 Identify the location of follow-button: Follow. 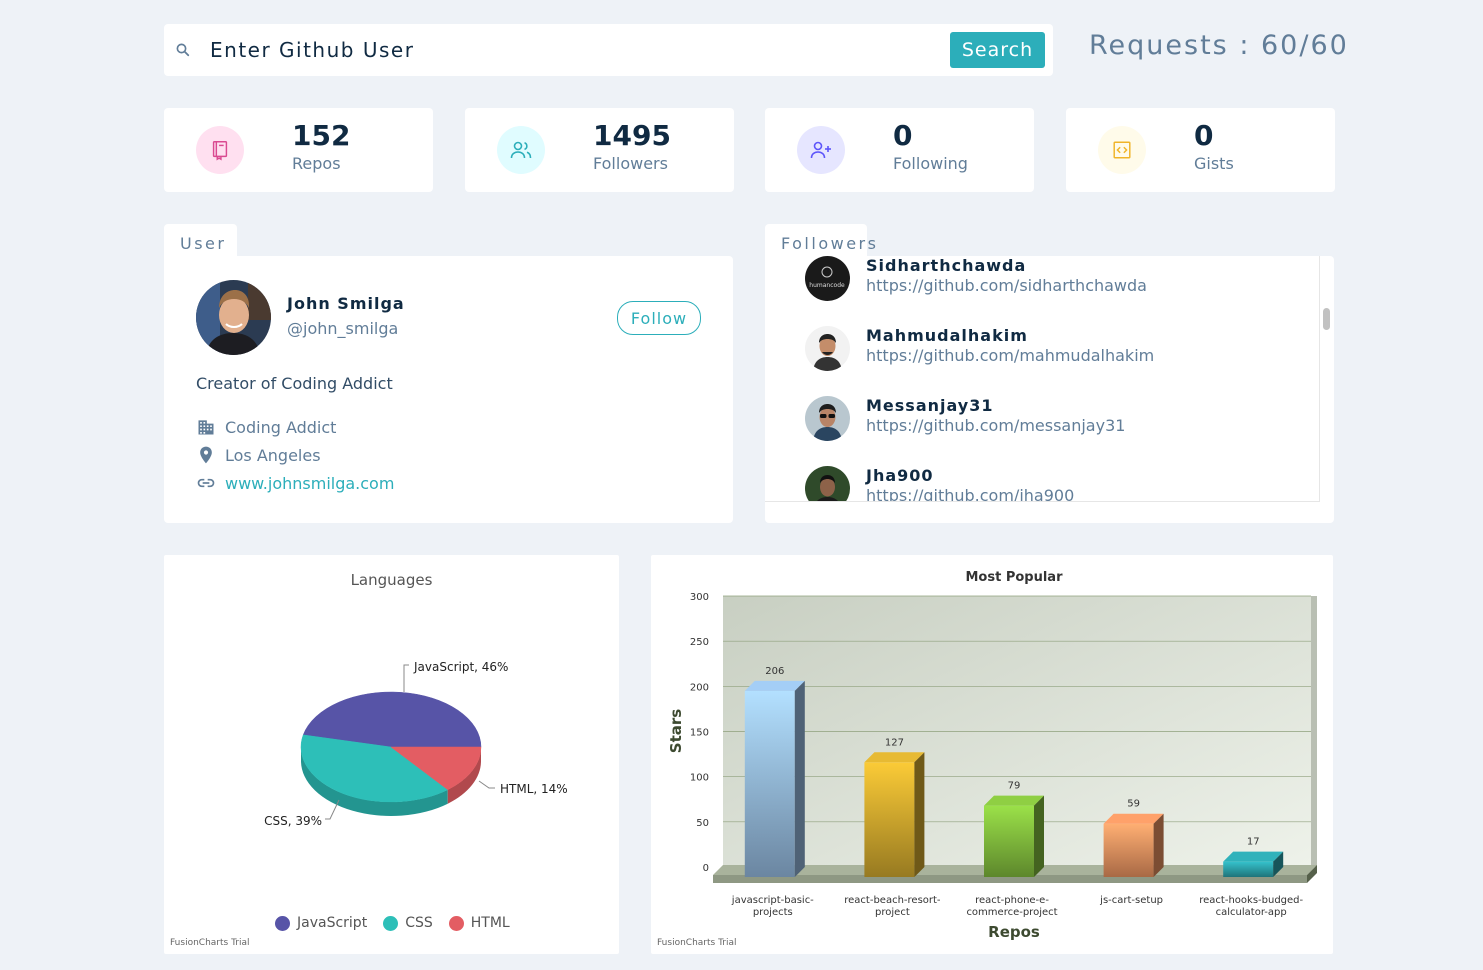
(659, 318).